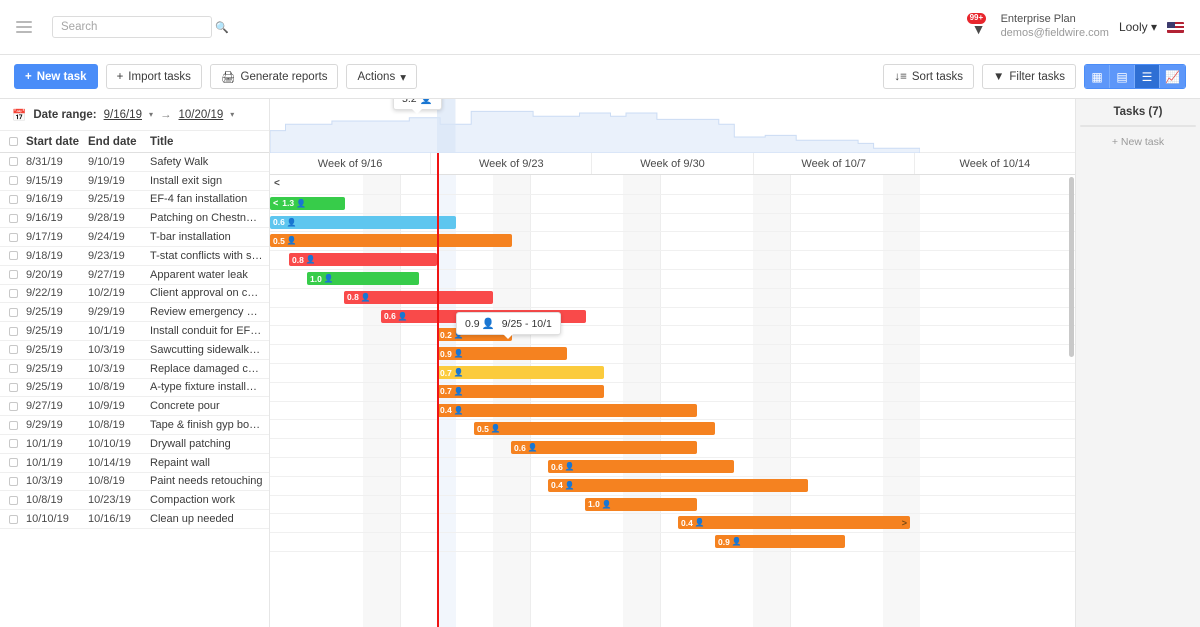 This screenshot has width=1200, height=627. I want to click on generate-reports-button: 🖨 Generate reports, so click(274, 76).